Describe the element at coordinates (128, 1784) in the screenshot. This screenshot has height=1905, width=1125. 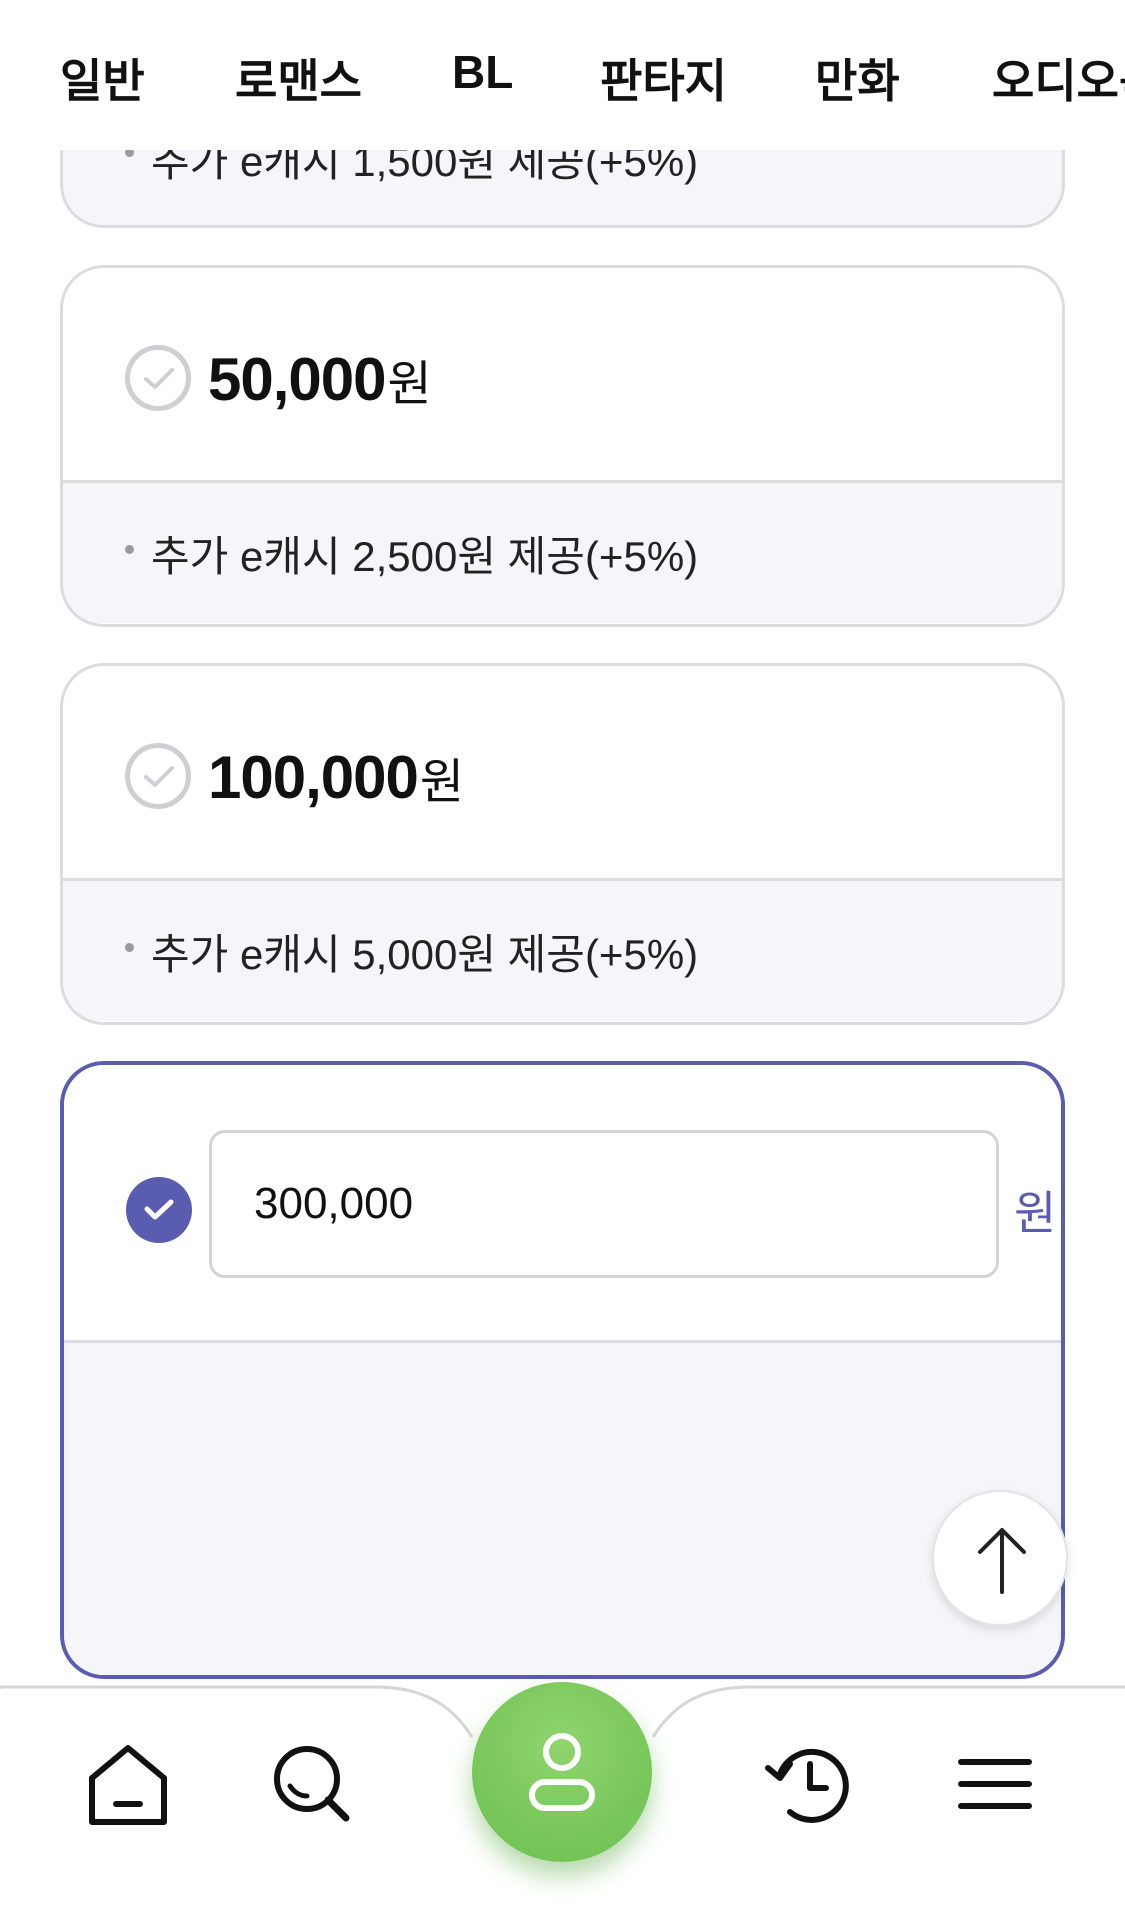
I see `nav-home` at that location.